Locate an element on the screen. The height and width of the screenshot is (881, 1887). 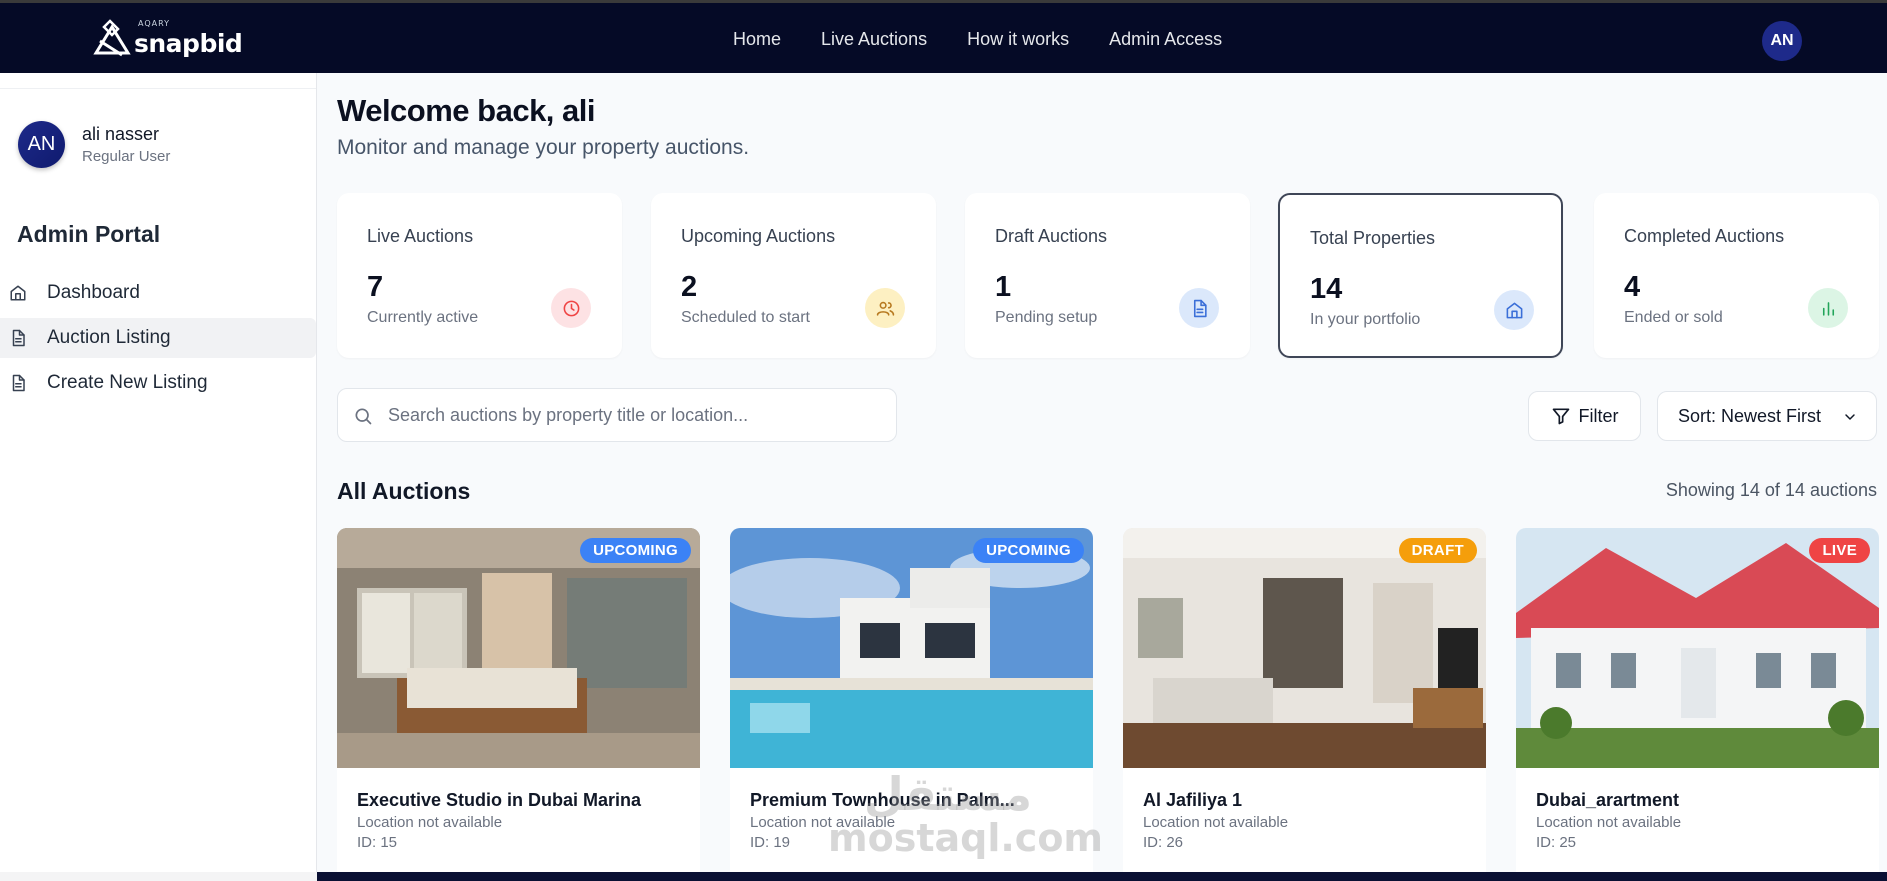
sidebar-item-create-new-listing: Create New Listing is located at coordinates (158, 383).